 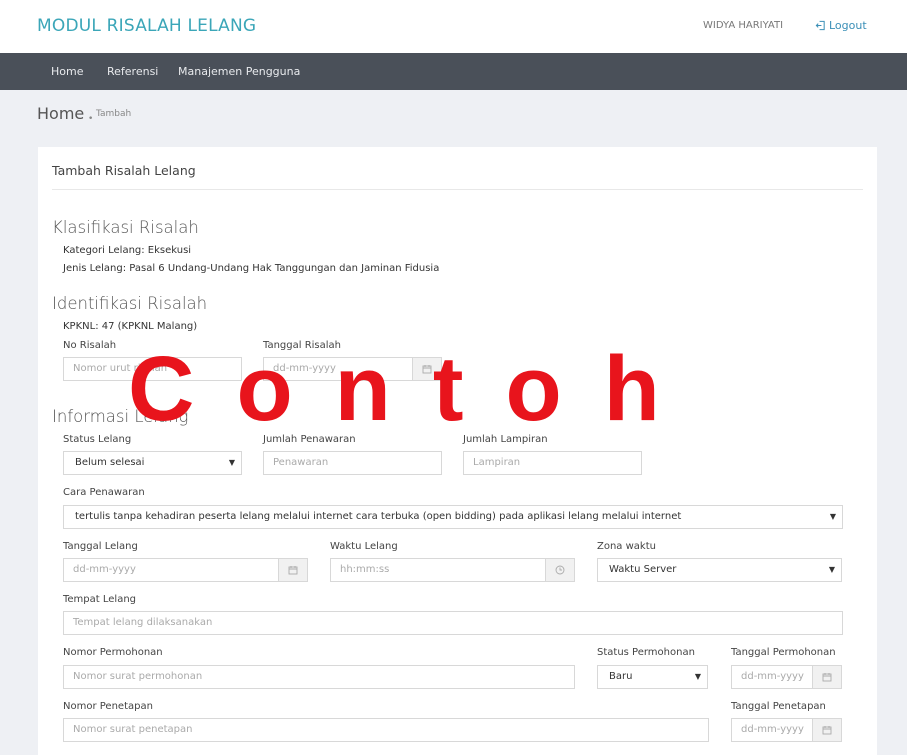 What do you see at coordinates (127, 250) in the screenshot?
I see `kategori-lelang-text: Kategori Lelang: Eksekusi` at bounding box center [127, 250].